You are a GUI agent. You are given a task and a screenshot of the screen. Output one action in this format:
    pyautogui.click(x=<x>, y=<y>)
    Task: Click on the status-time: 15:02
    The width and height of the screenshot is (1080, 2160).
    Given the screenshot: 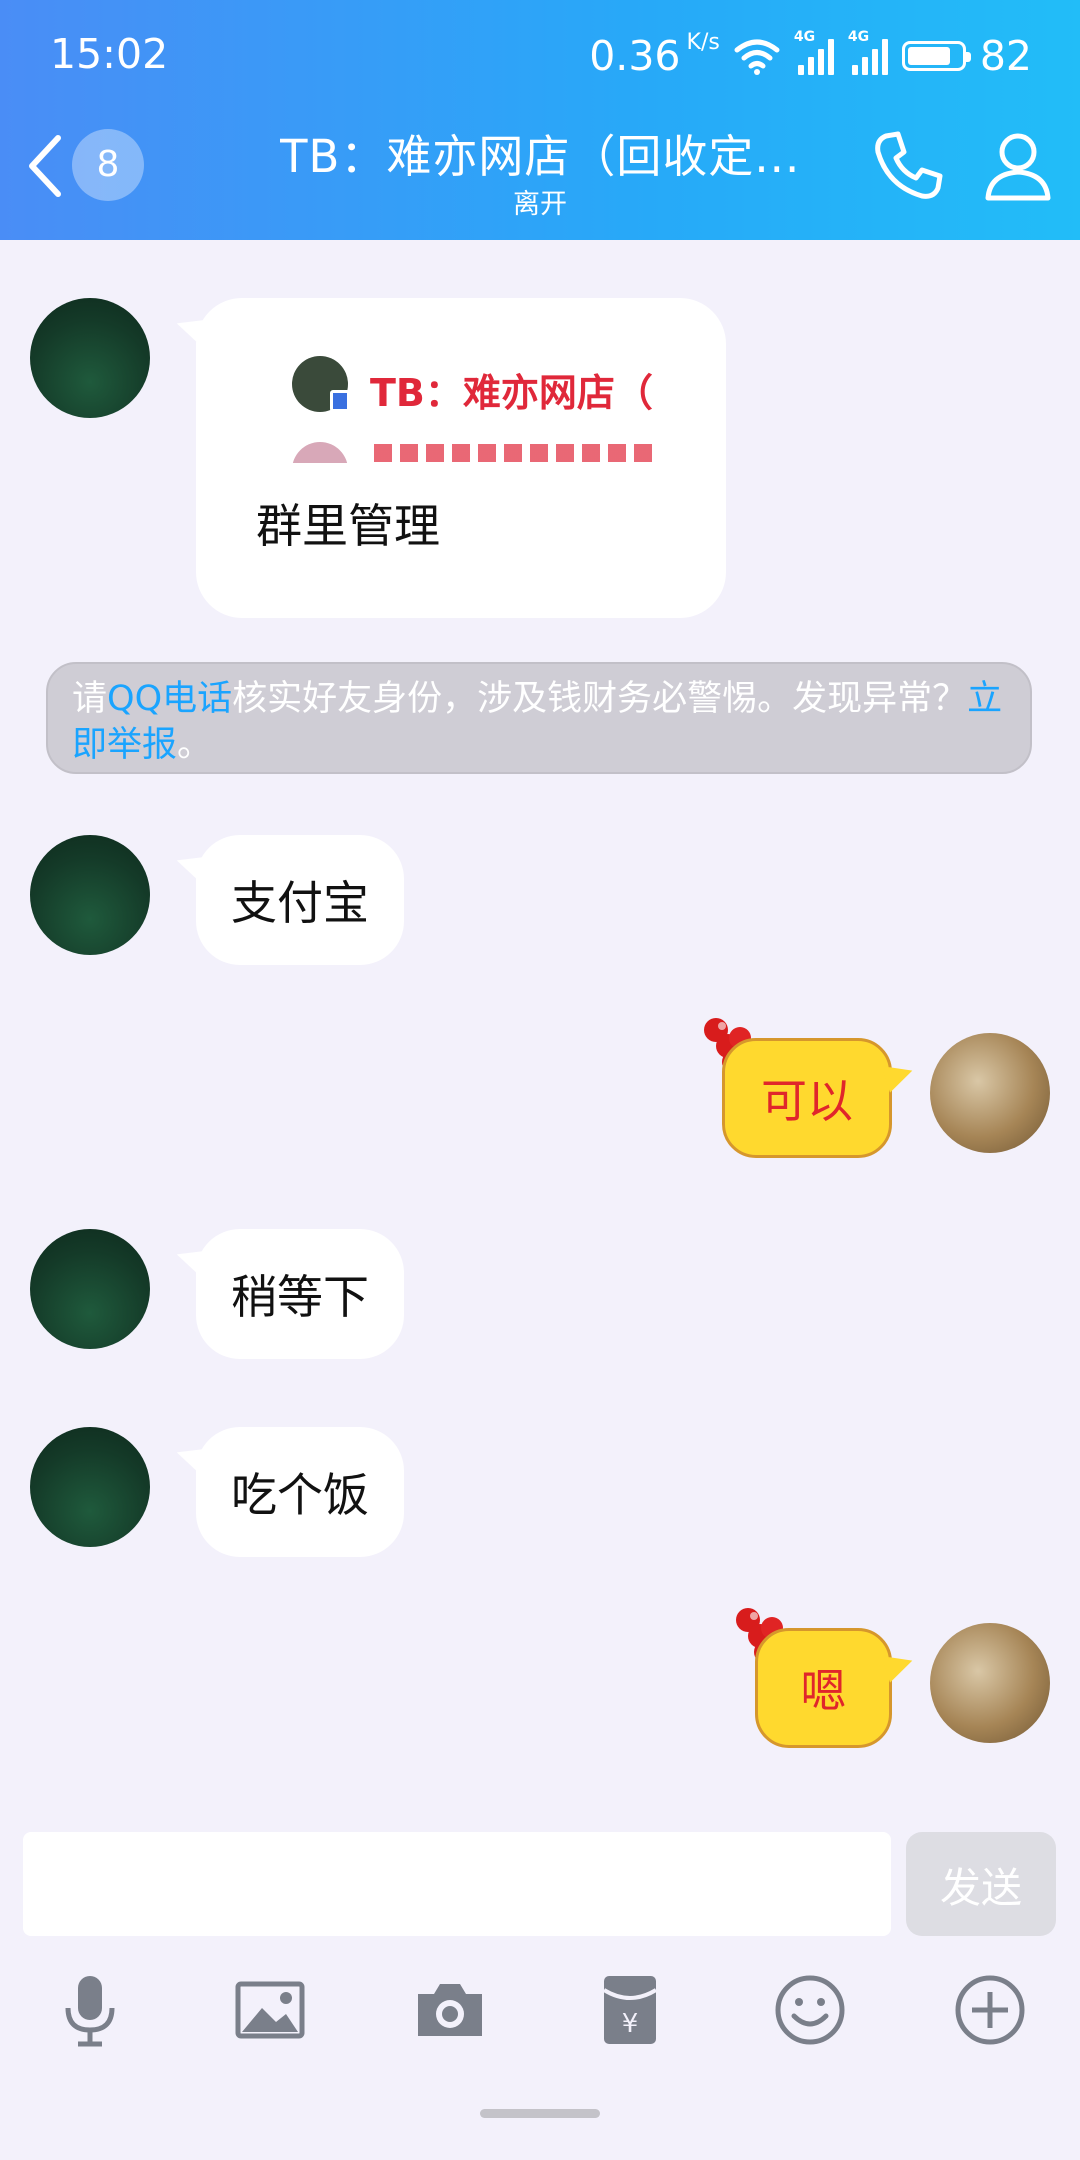 What is the action you would take?
    pyautogui.click(x=109, y=54)
    